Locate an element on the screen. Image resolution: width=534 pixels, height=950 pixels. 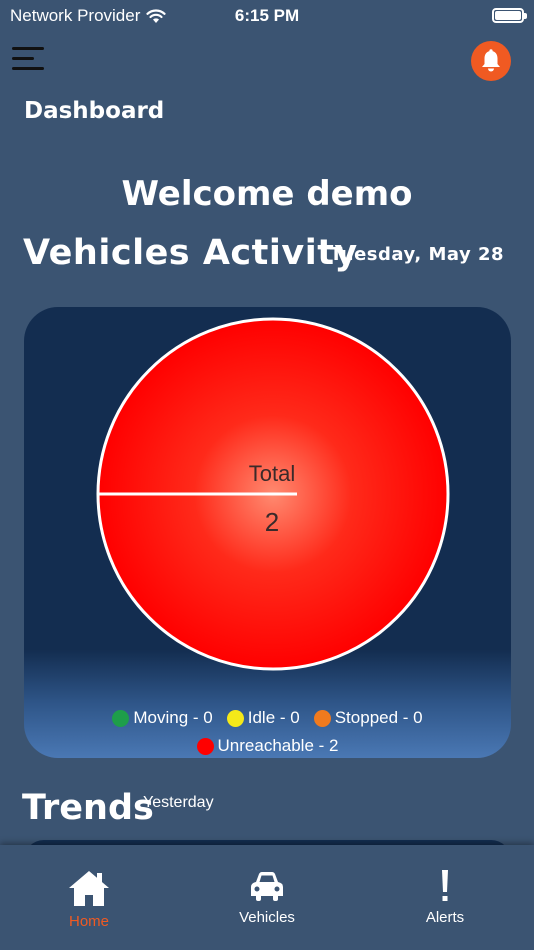
moving-dot-icon is located at coordinates (121, 718).